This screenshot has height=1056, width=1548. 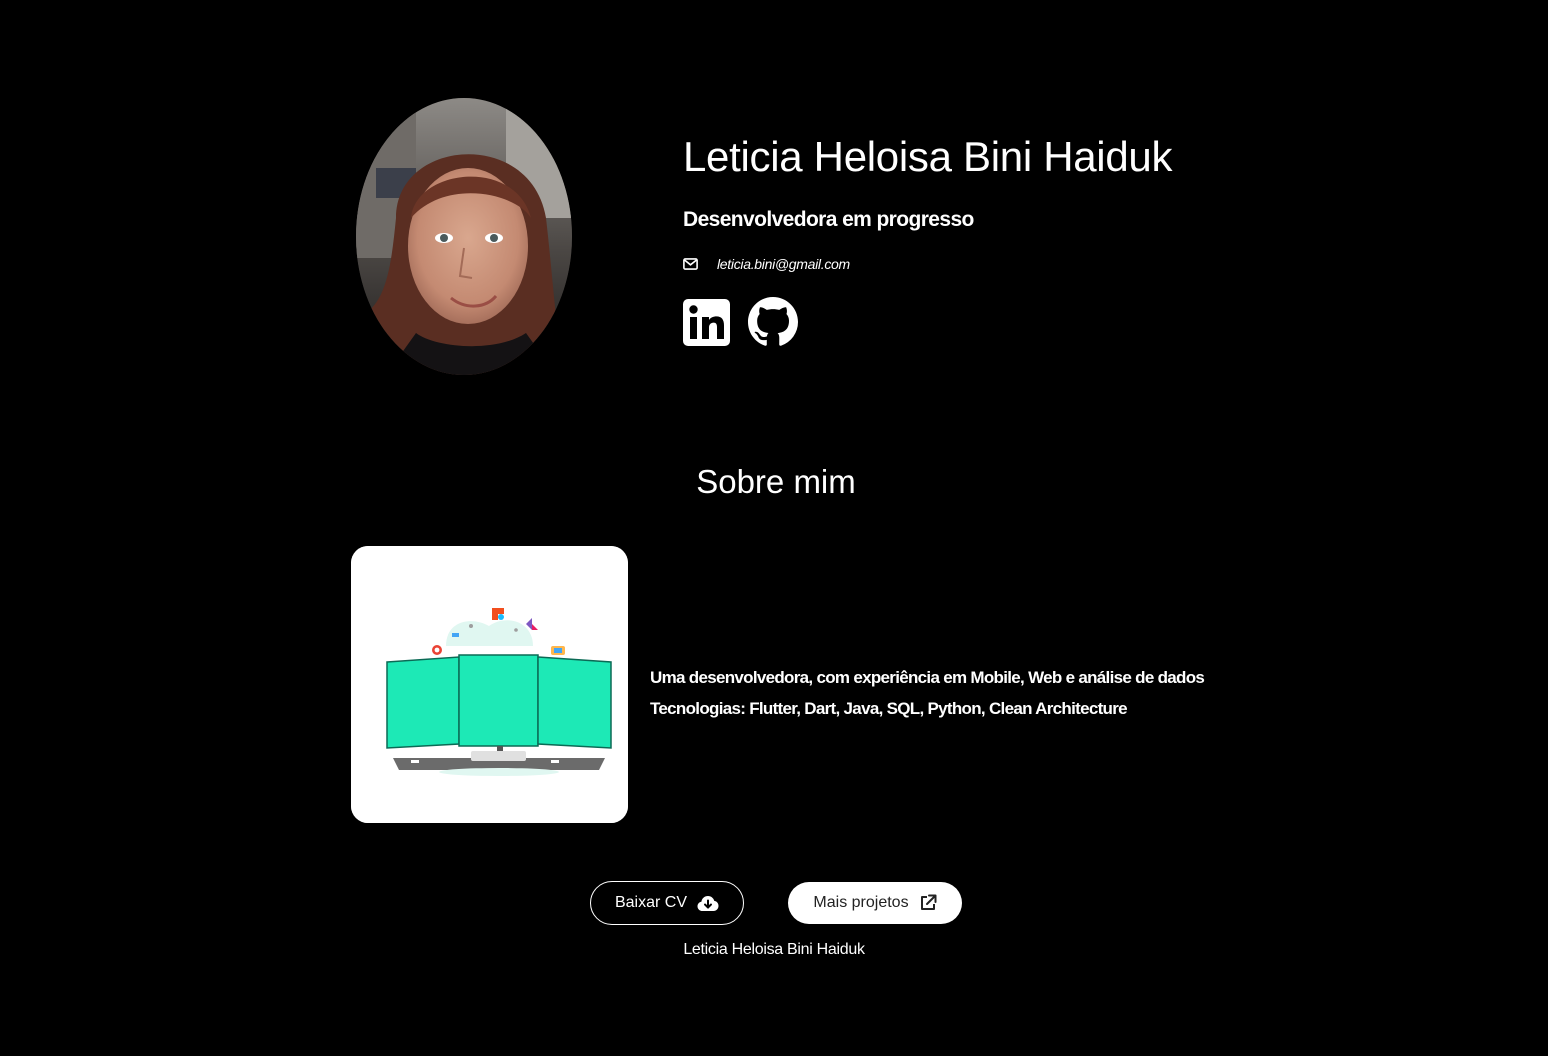 I want to click on profile-photo-image, so click(x=464, y=236).